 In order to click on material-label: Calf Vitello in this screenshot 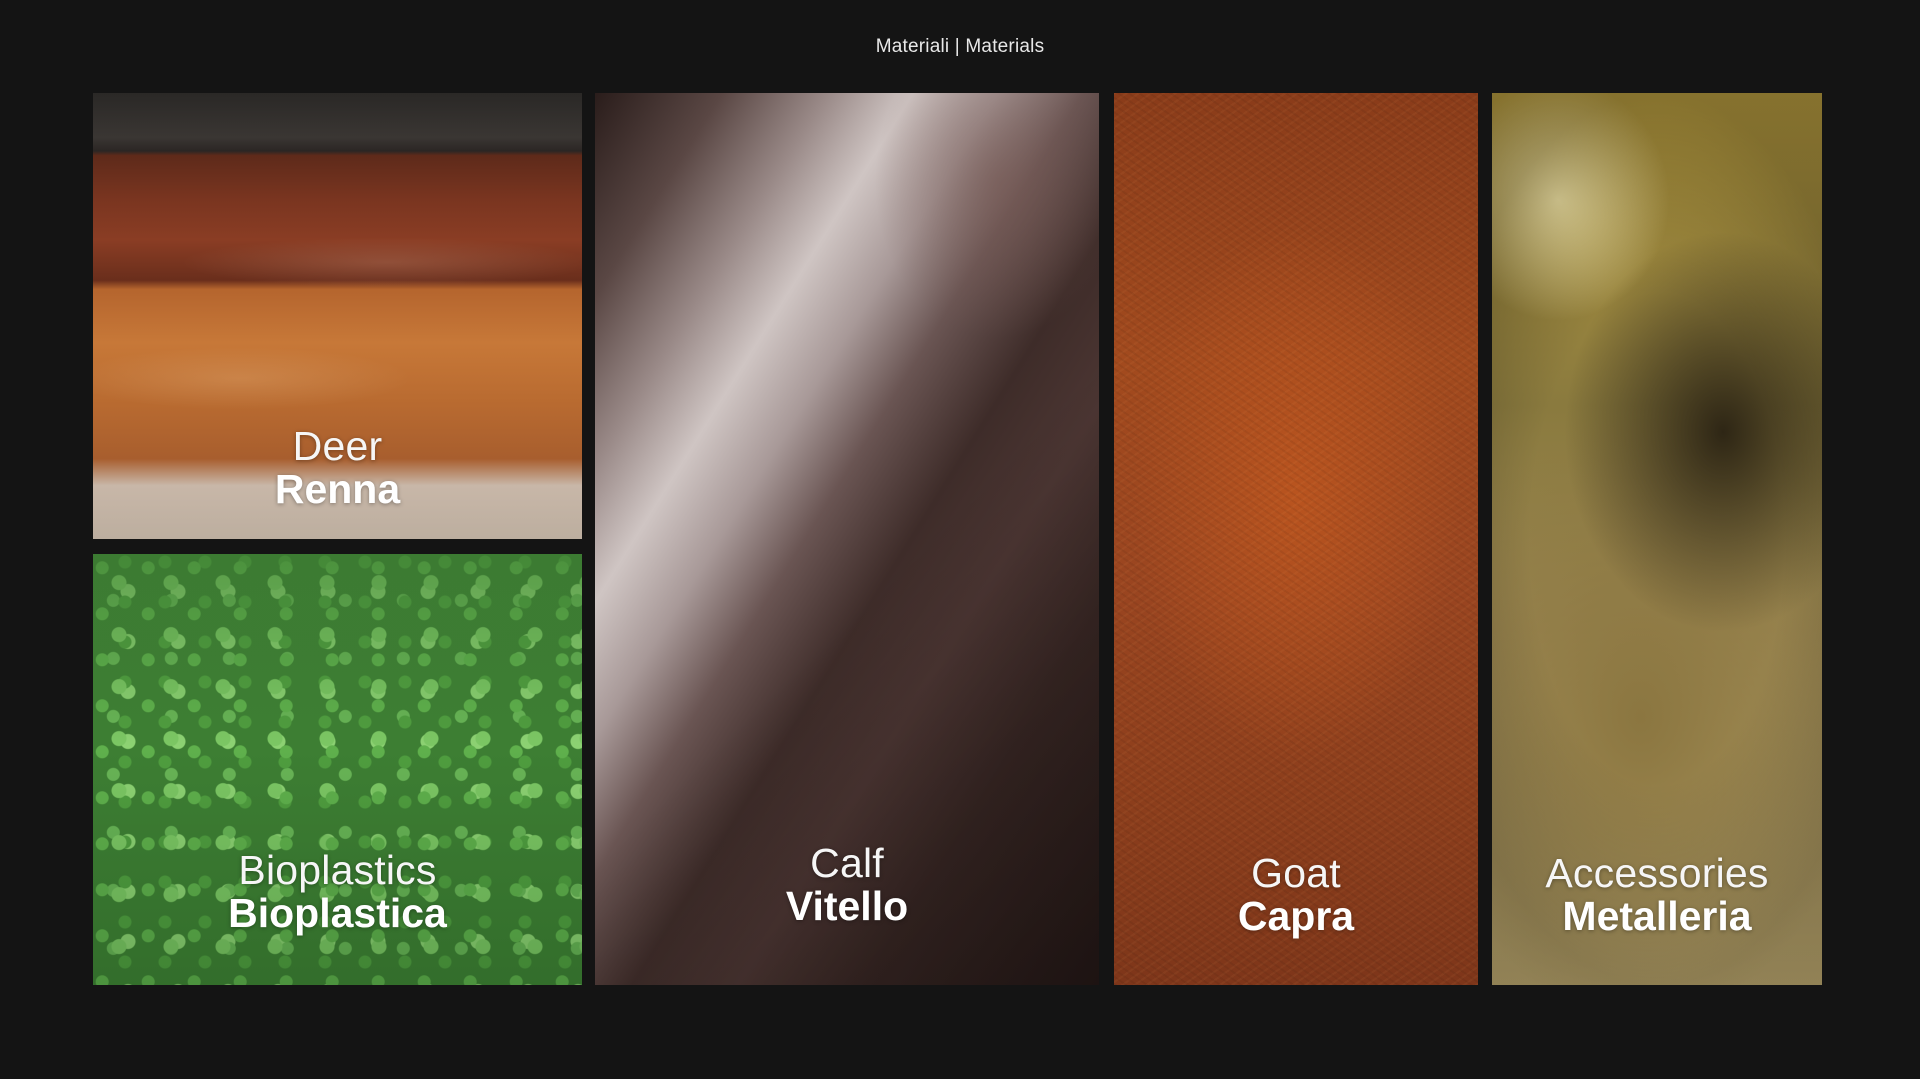, I will do `click(847, 885)`.